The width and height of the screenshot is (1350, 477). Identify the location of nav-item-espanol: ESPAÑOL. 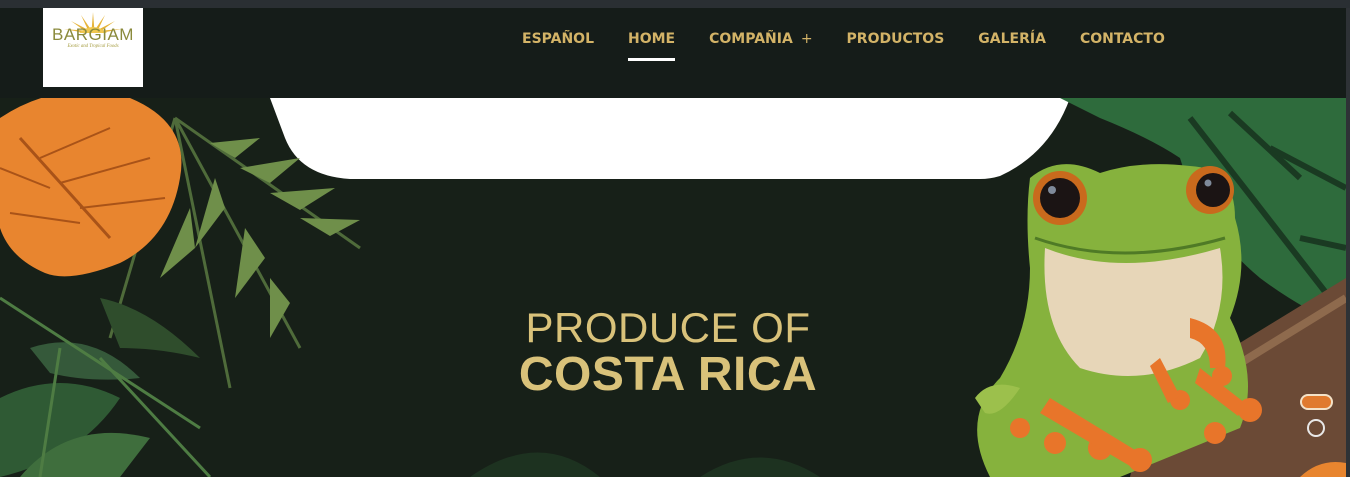
(558, 39).